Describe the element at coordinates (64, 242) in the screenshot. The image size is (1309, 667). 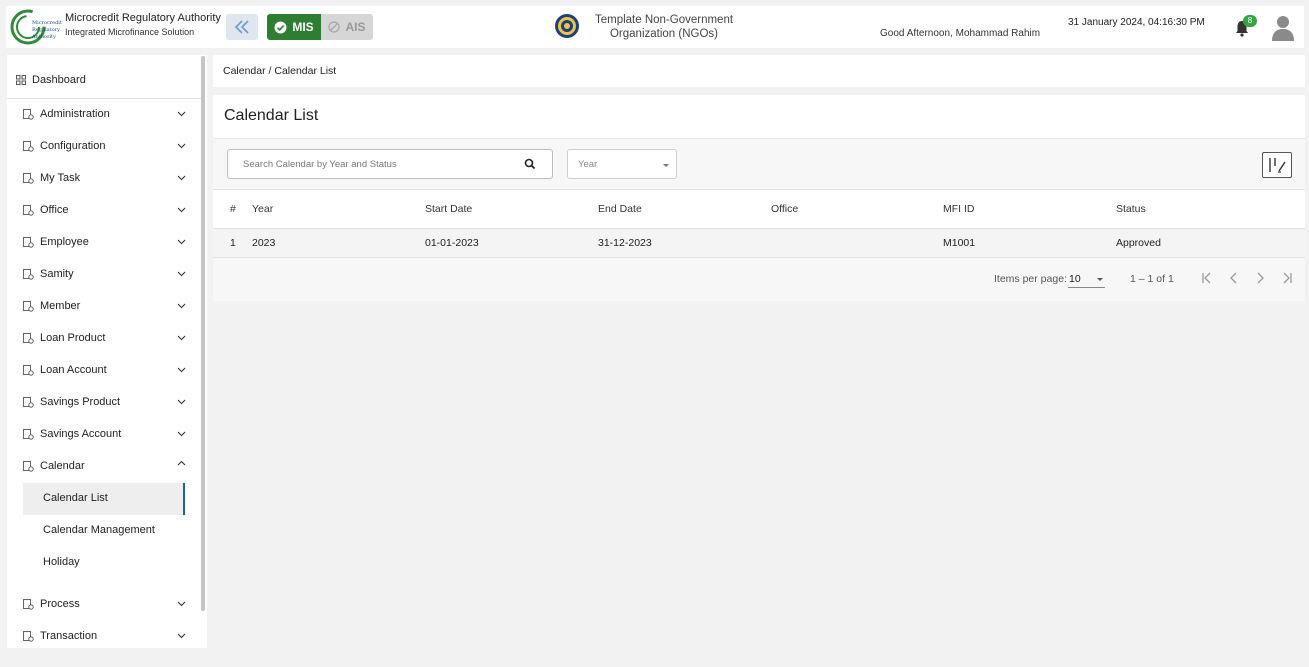
I see `sidebar-item-label: Employee` at that location.